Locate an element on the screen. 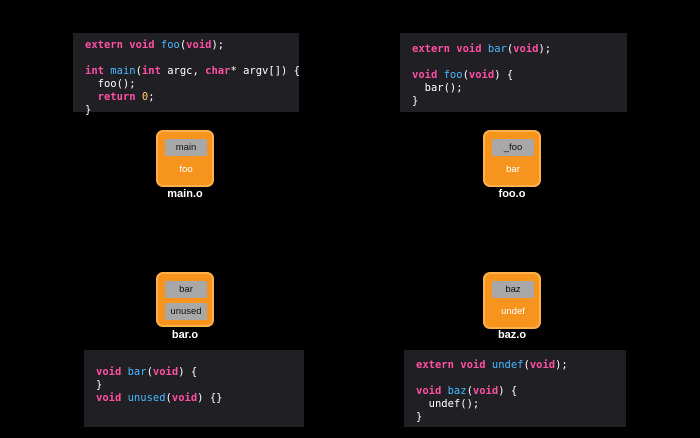  code-token: unused is located at coordinates (146, 398).